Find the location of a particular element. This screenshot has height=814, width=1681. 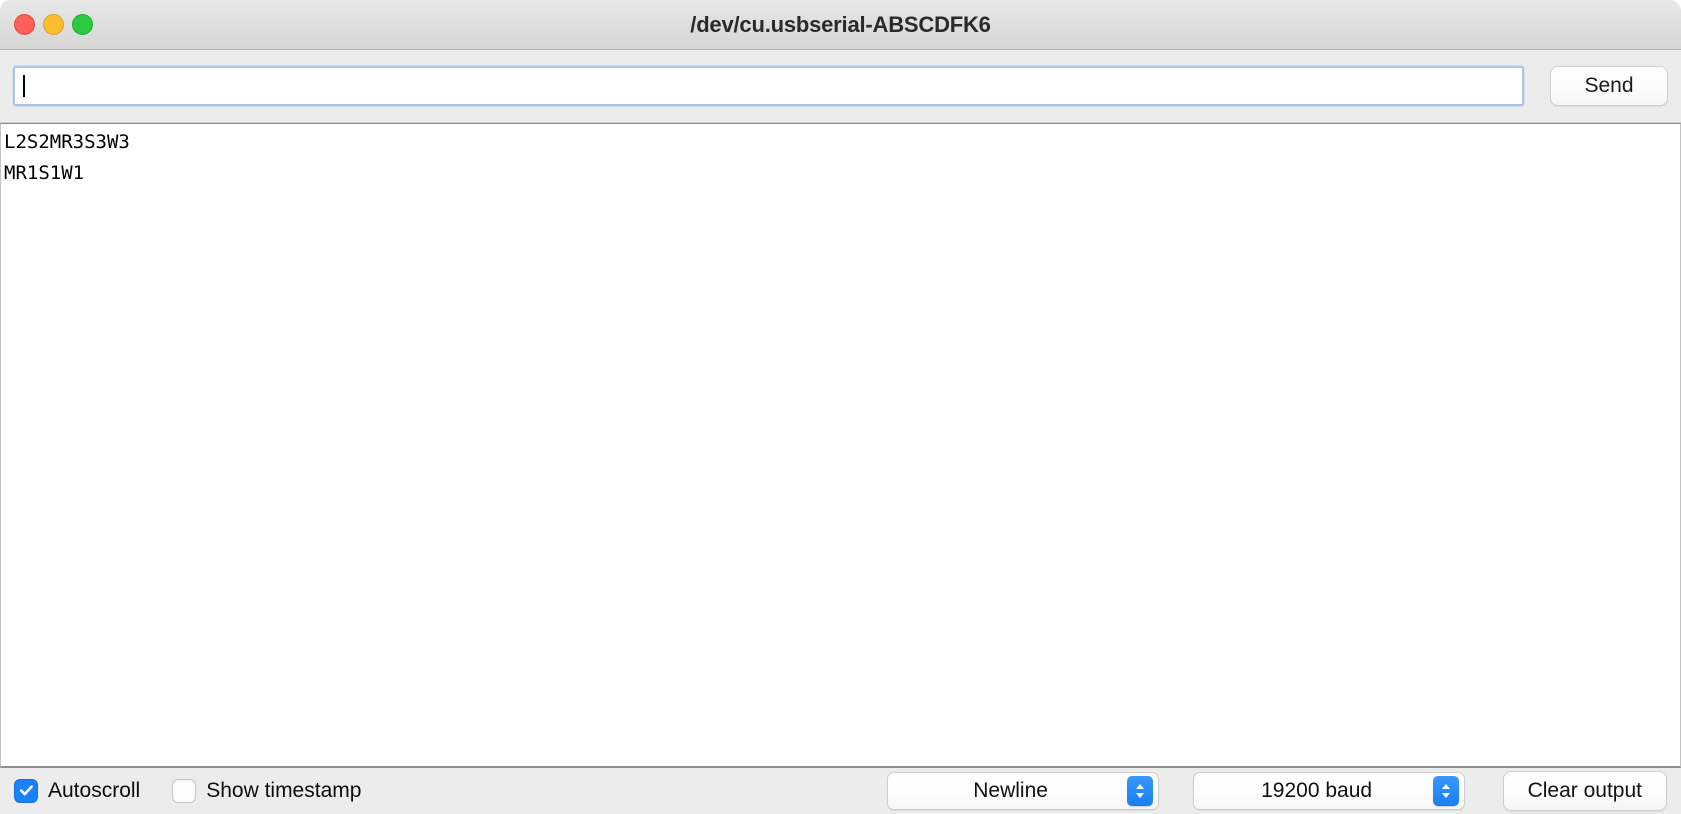

send-toolbar: Send is located at coordinates (840, 86).